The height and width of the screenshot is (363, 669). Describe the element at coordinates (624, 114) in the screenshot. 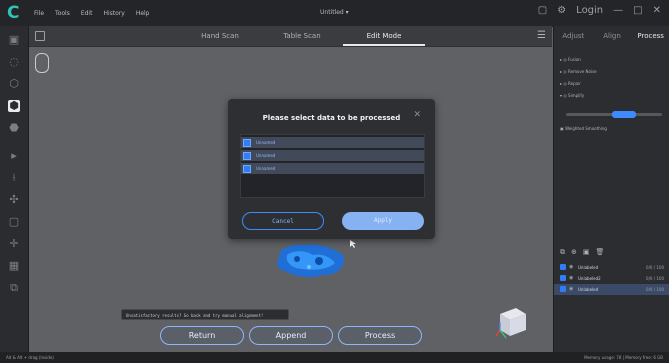

I see `slider-knob` at that location.